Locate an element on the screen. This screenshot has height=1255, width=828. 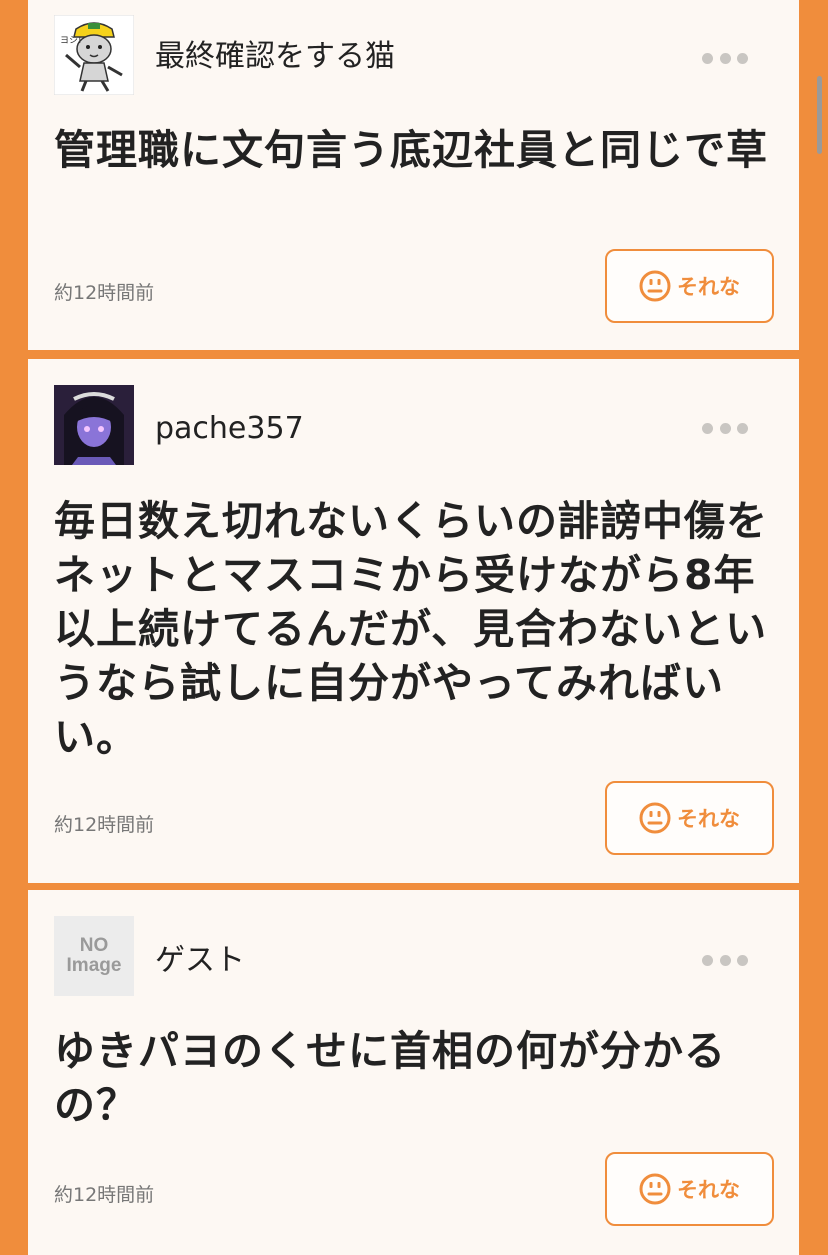
user-avatar: NO Image is located at coordinates (94, 956).